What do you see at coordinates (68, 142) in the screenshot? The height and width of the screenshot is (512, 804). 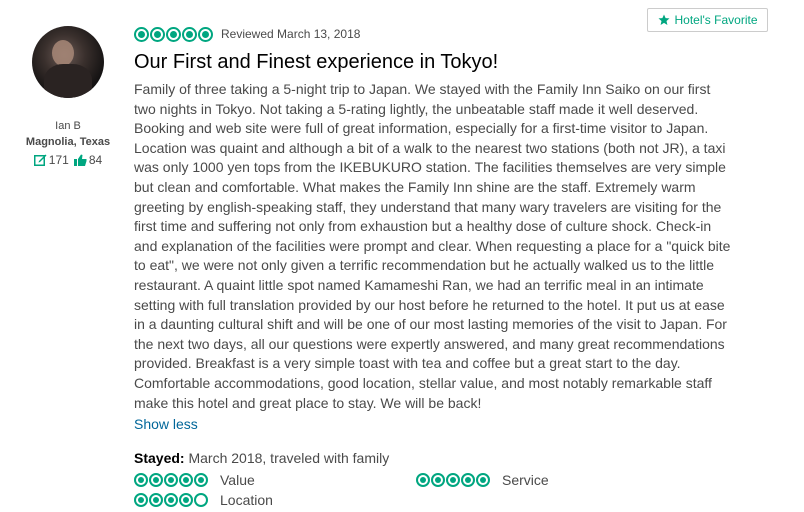 I see `reviewer-location: Magnolia, Texas` at bounding box center [68, 142].